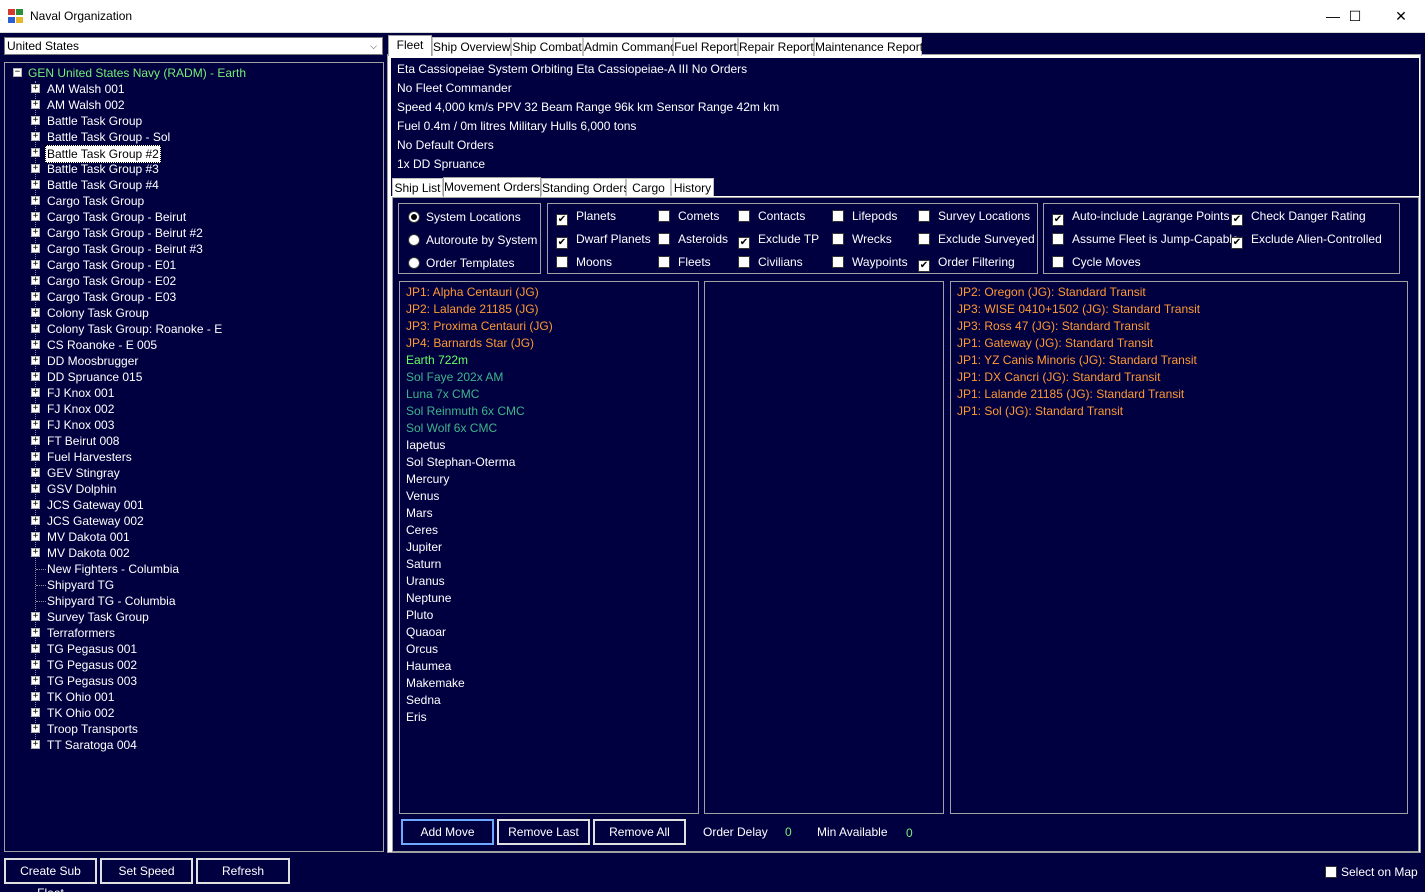 This screenshot has width=1425, height=892. Describe the element at coordinates (771, 216) in the screenshot. I see `checkbox-contacts: Contacts` at that location.